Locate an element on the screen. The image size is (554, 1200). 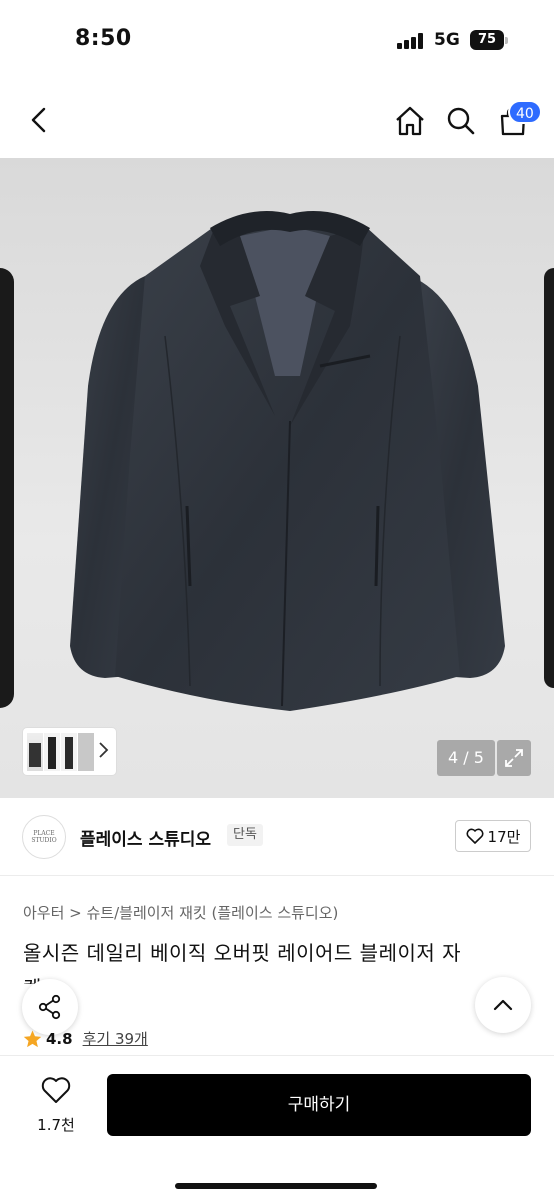
buy-button: 구매하기 is located at coordinates (319, 1105).